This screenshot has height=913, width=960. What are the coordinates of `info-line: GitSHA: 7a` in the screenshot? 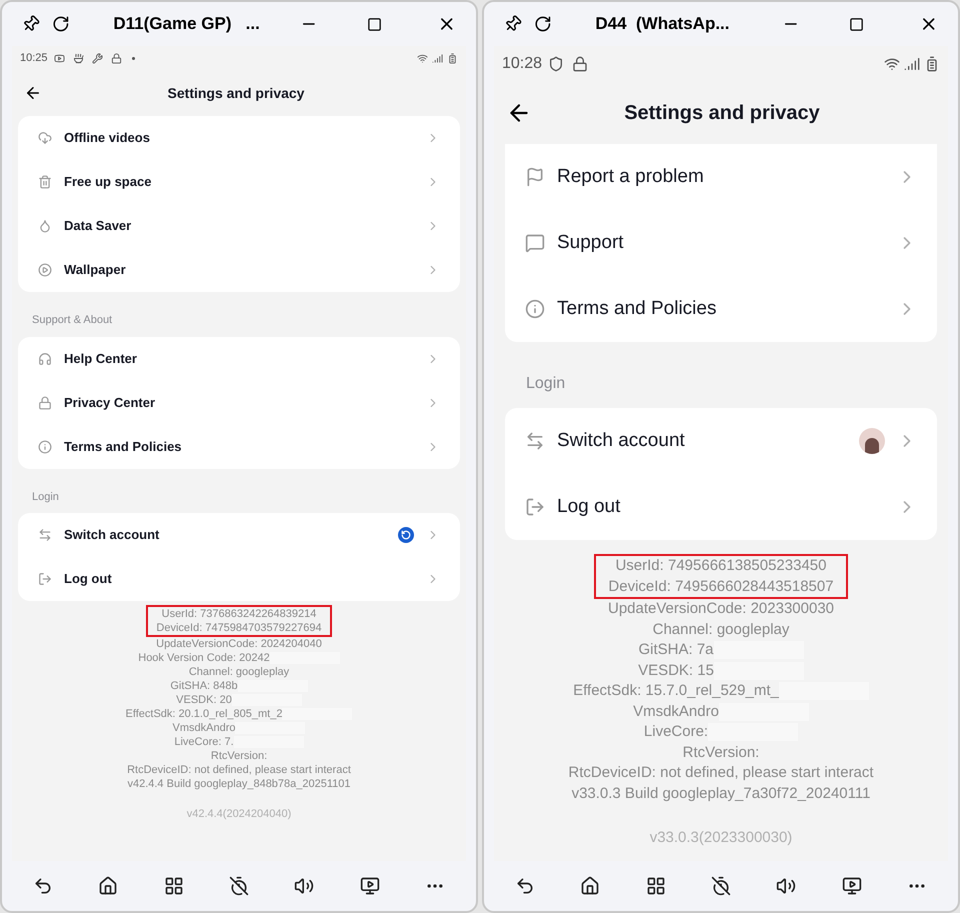 It's located at (676, 650).